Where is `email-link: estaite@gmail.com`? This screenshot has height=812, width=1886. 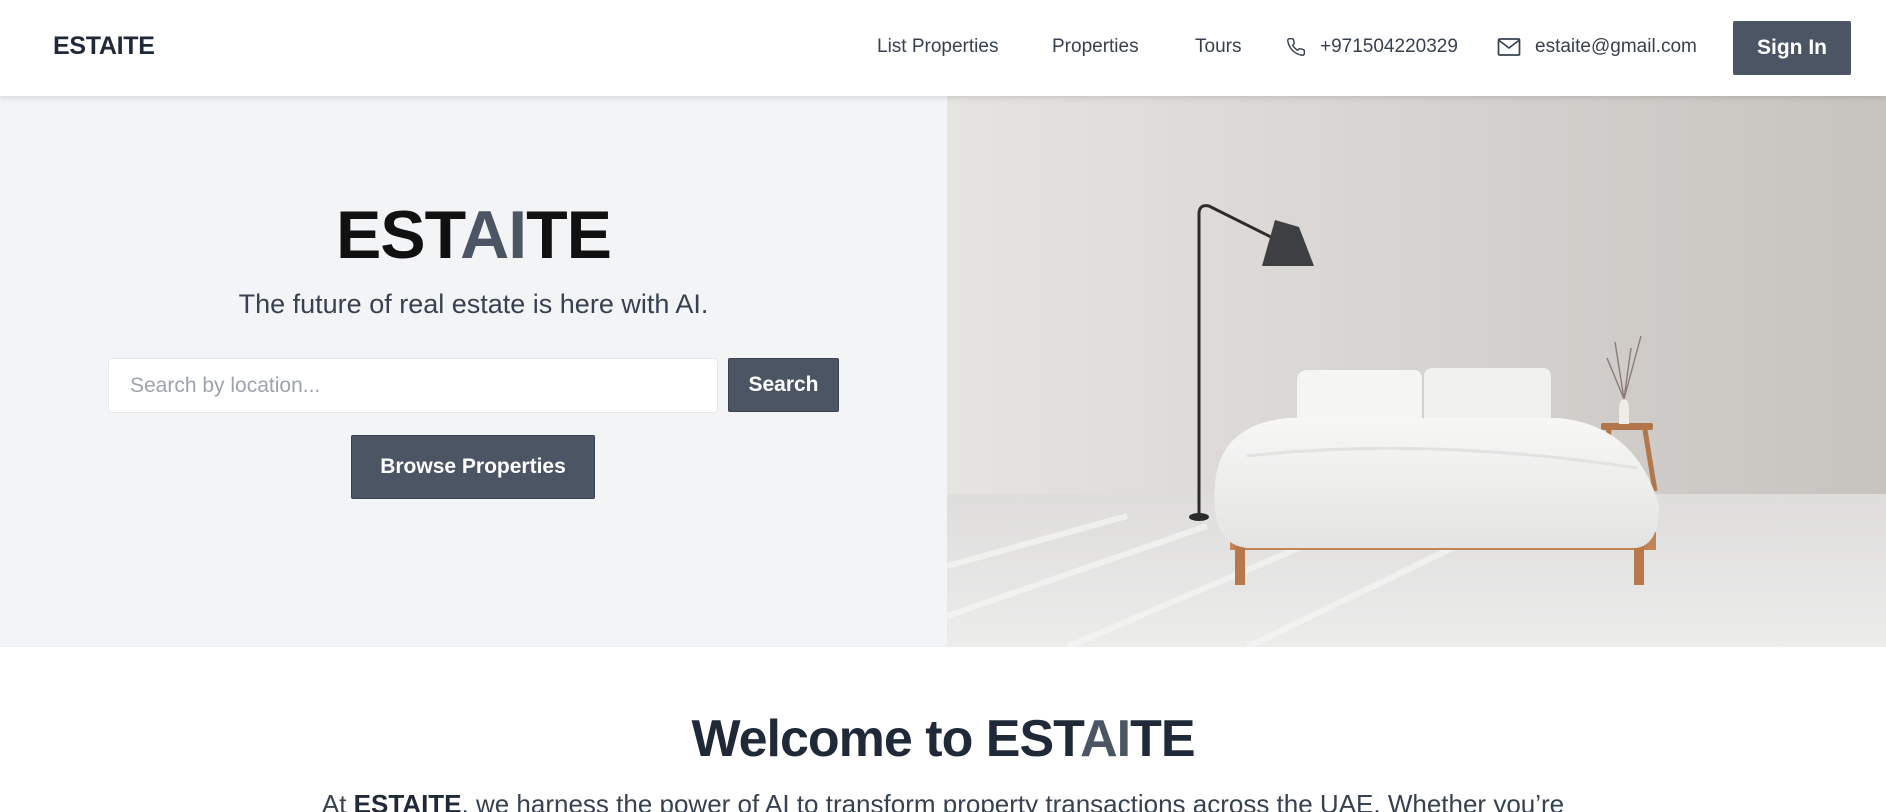
email-link: estaite@gmail.com is located at coordinates (1597, 47).